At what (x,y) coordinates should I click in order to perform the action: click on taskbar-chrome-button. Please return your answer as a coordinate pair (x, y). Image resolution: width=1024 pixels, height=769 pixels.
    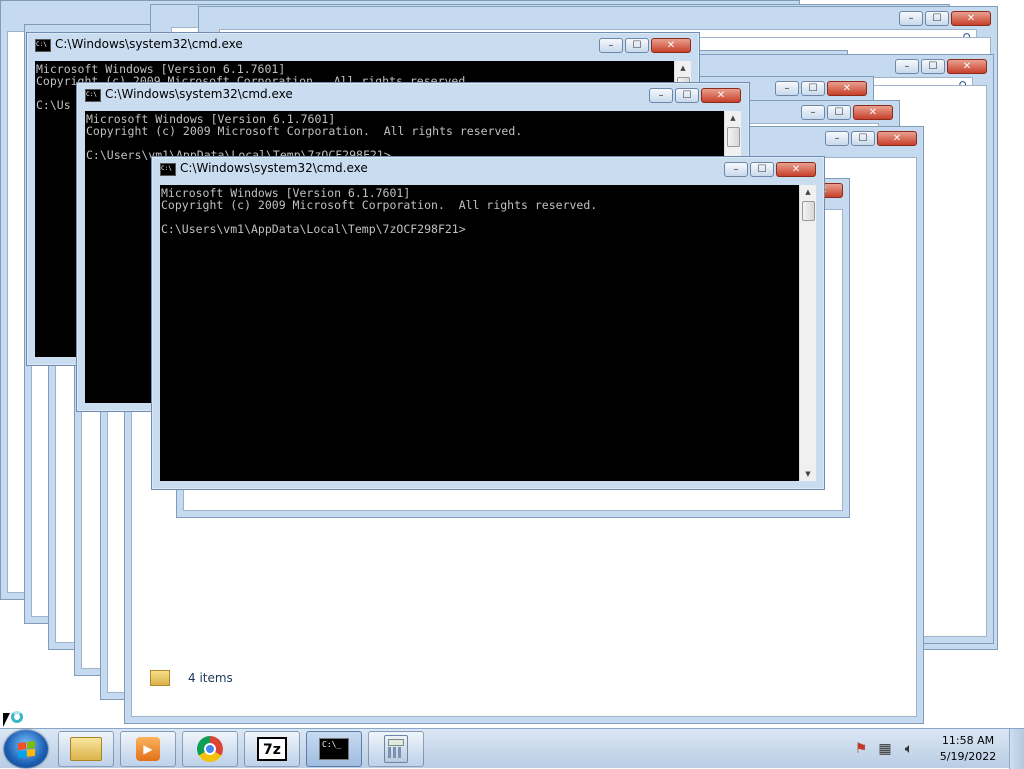
    Looking at the image, I should click on (210, 749).